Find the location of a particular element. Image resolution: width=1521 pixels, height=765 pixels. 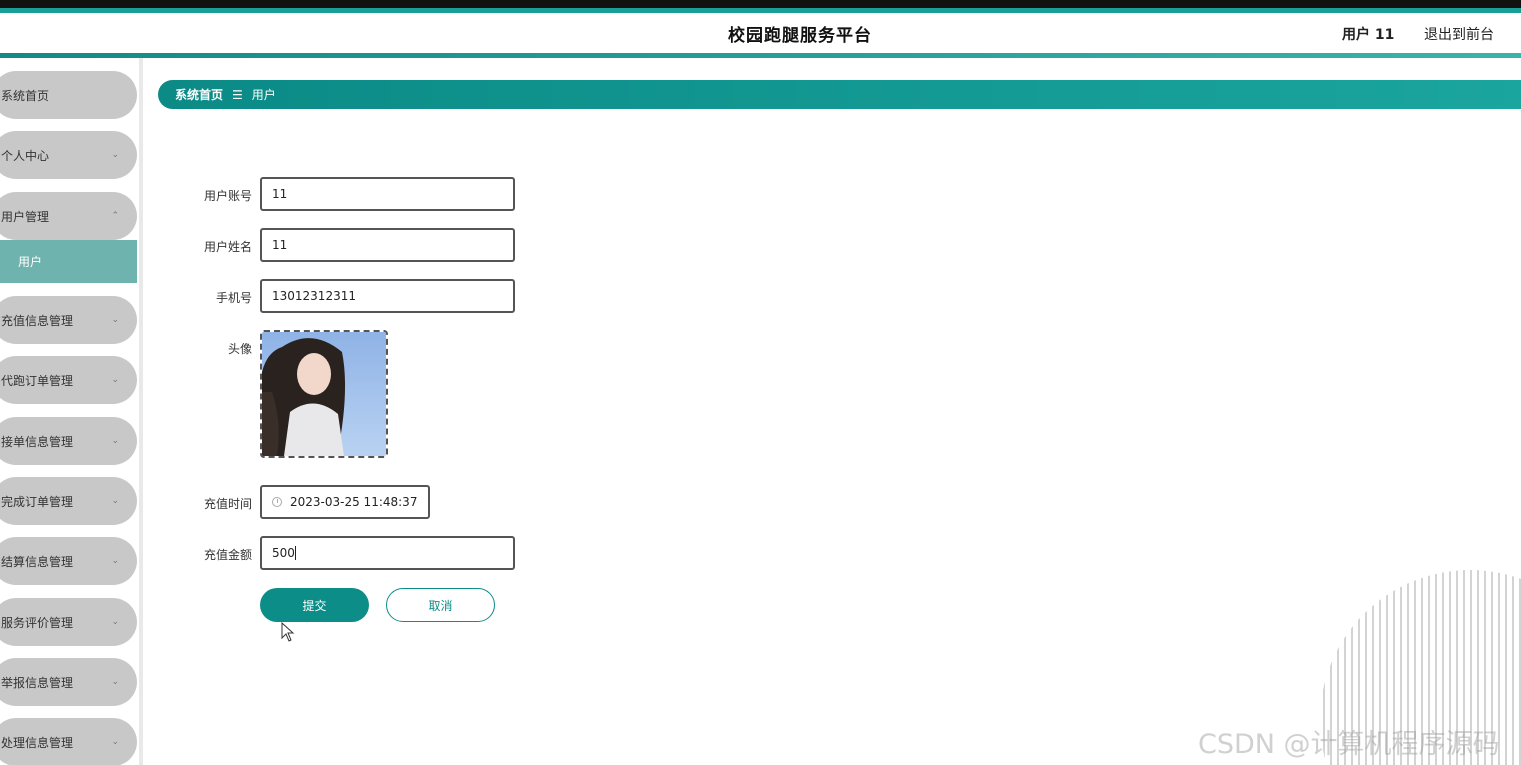

sidebar-item-label: 结算信息管理 is located at coordinates (37, 561).